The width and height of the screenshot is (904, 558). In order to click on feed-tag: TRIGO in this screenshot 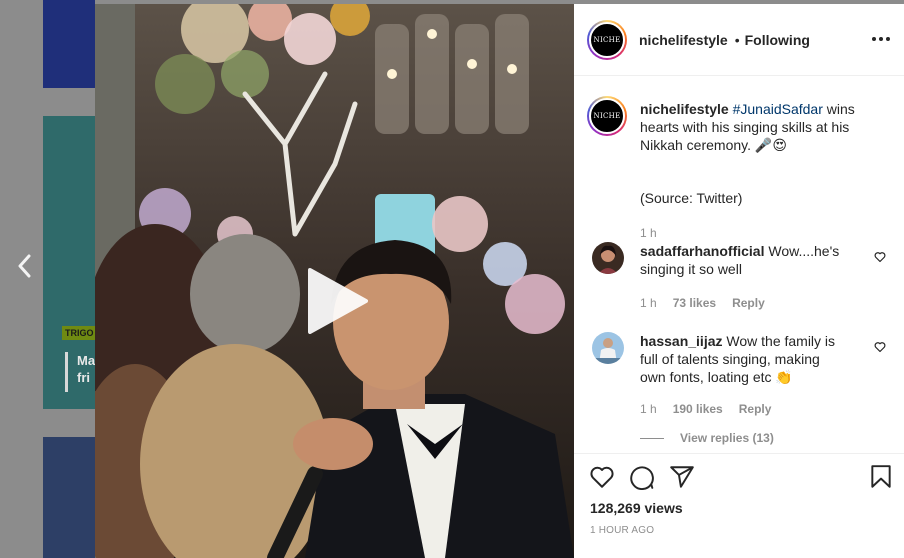, I will do `click(78, 333)`.